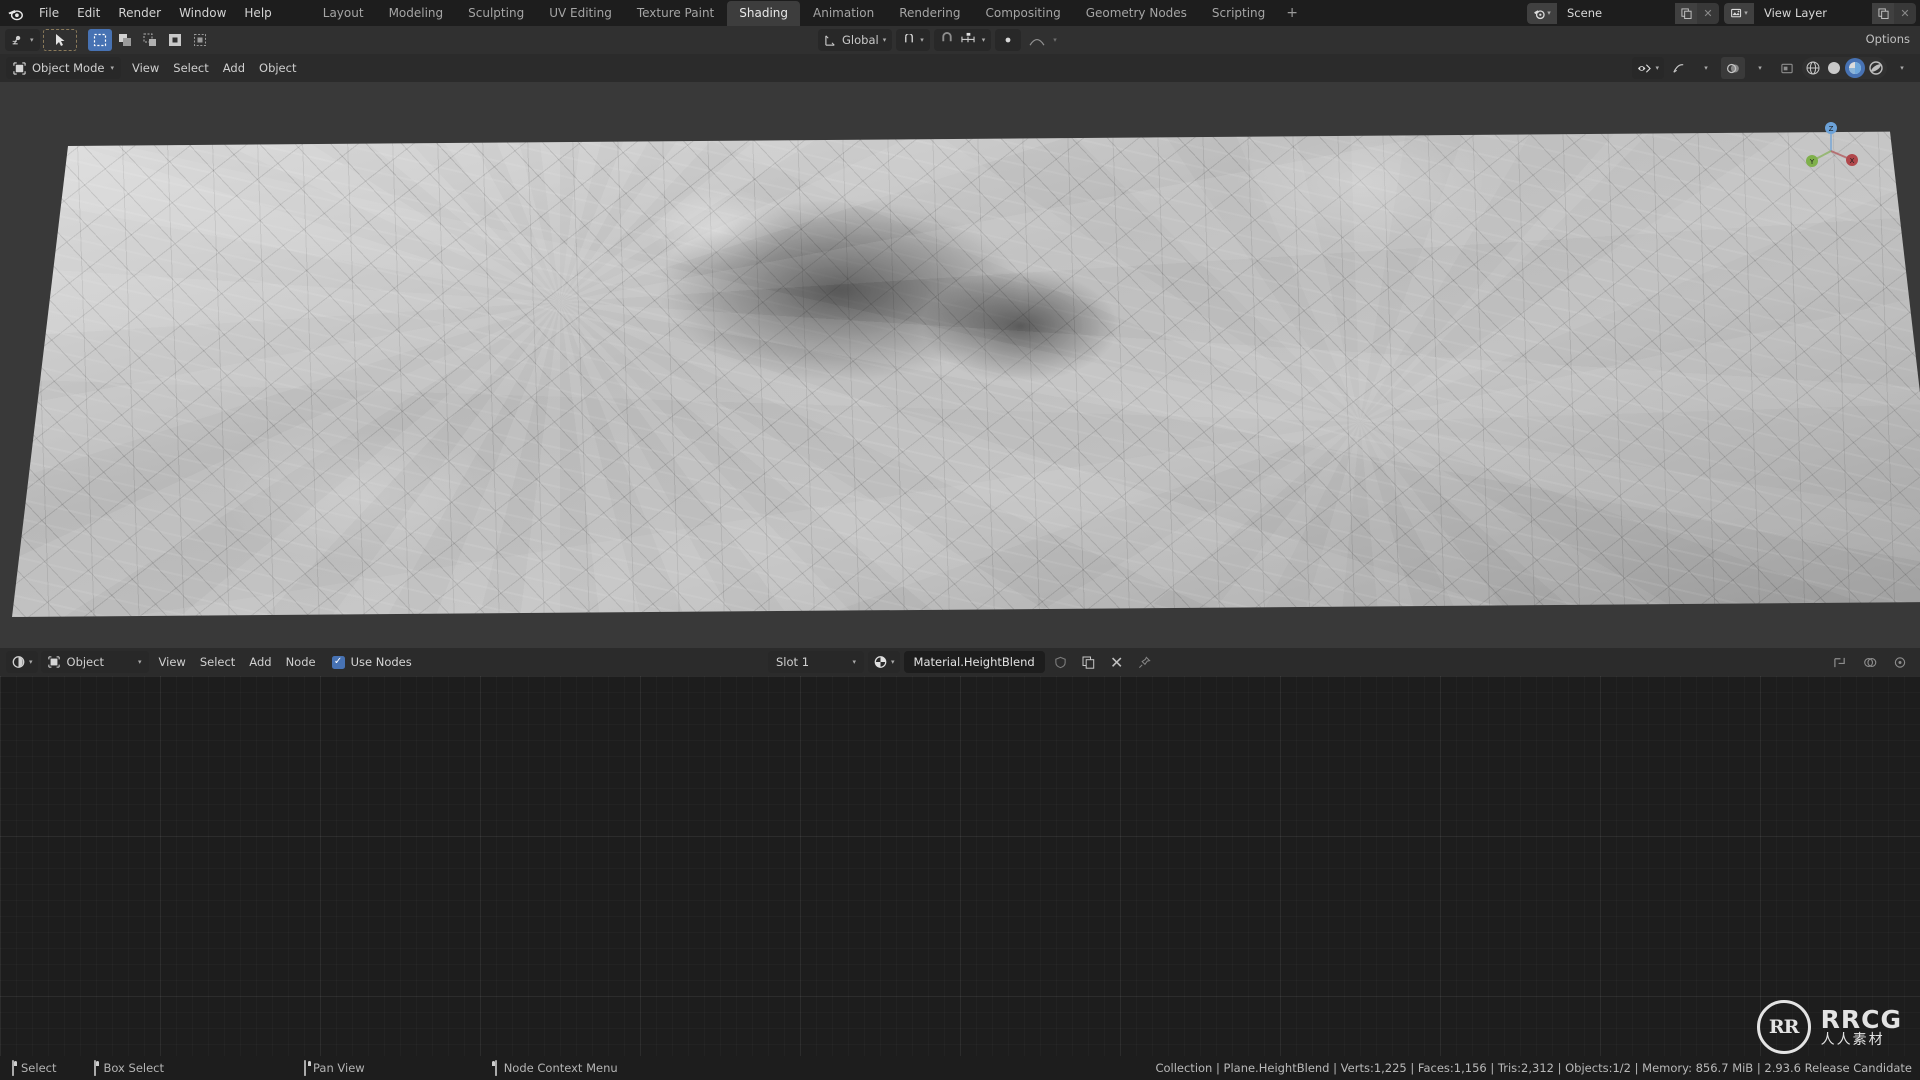  What do you see at coordinates (145, 68) in the screenshot?
I see `viewport-menu-view: View` at bounding box center [145, 68].